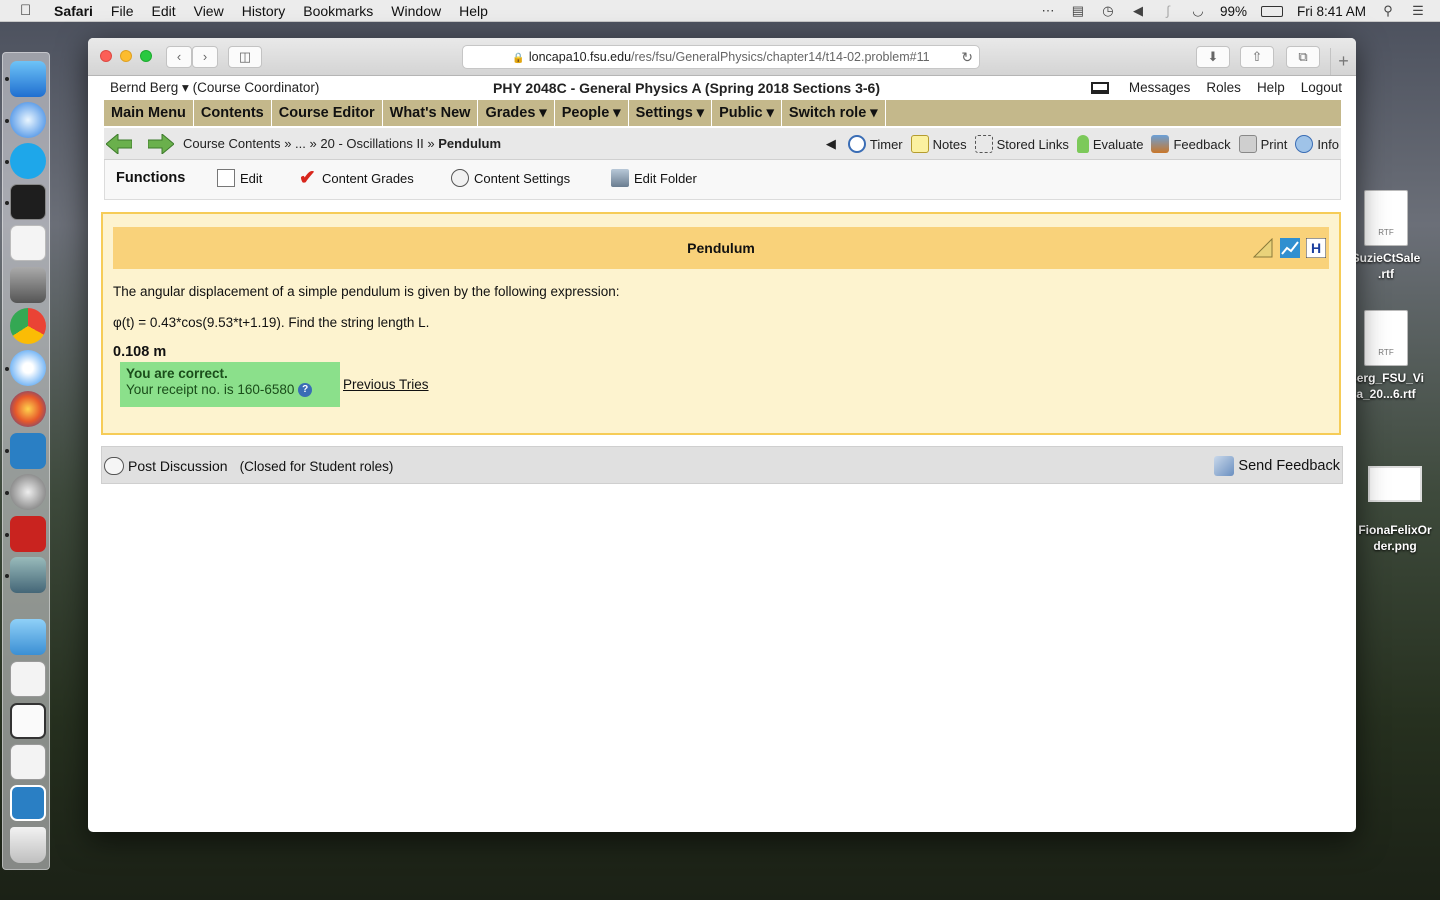  What do you see at coordinates (1386, 356) in the screenshot?
I see `desktop-file: RTF Berg_FSU_Vi a_20...6.rtf` at bounding box center [1386, 356].